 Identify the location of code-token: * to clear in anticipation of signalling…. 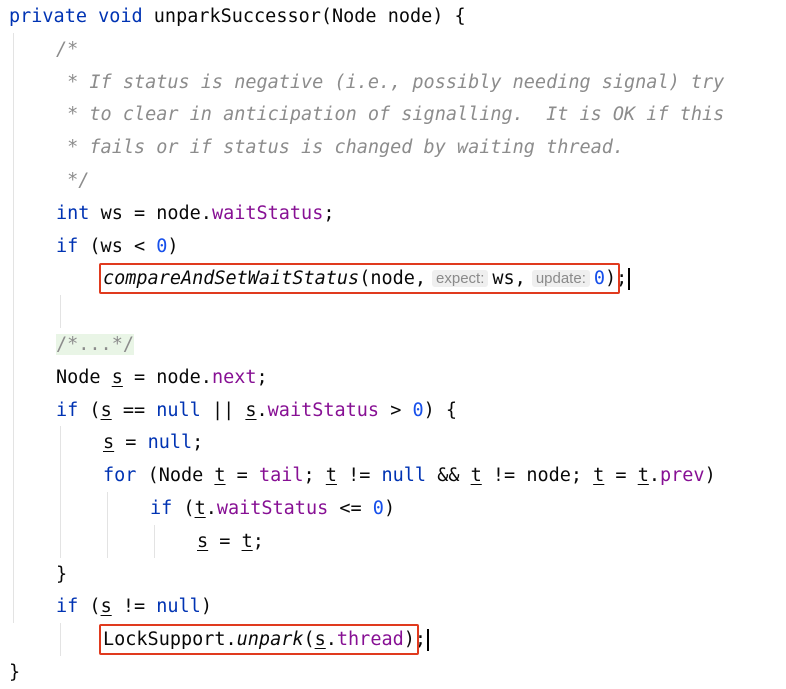
(390, 115).